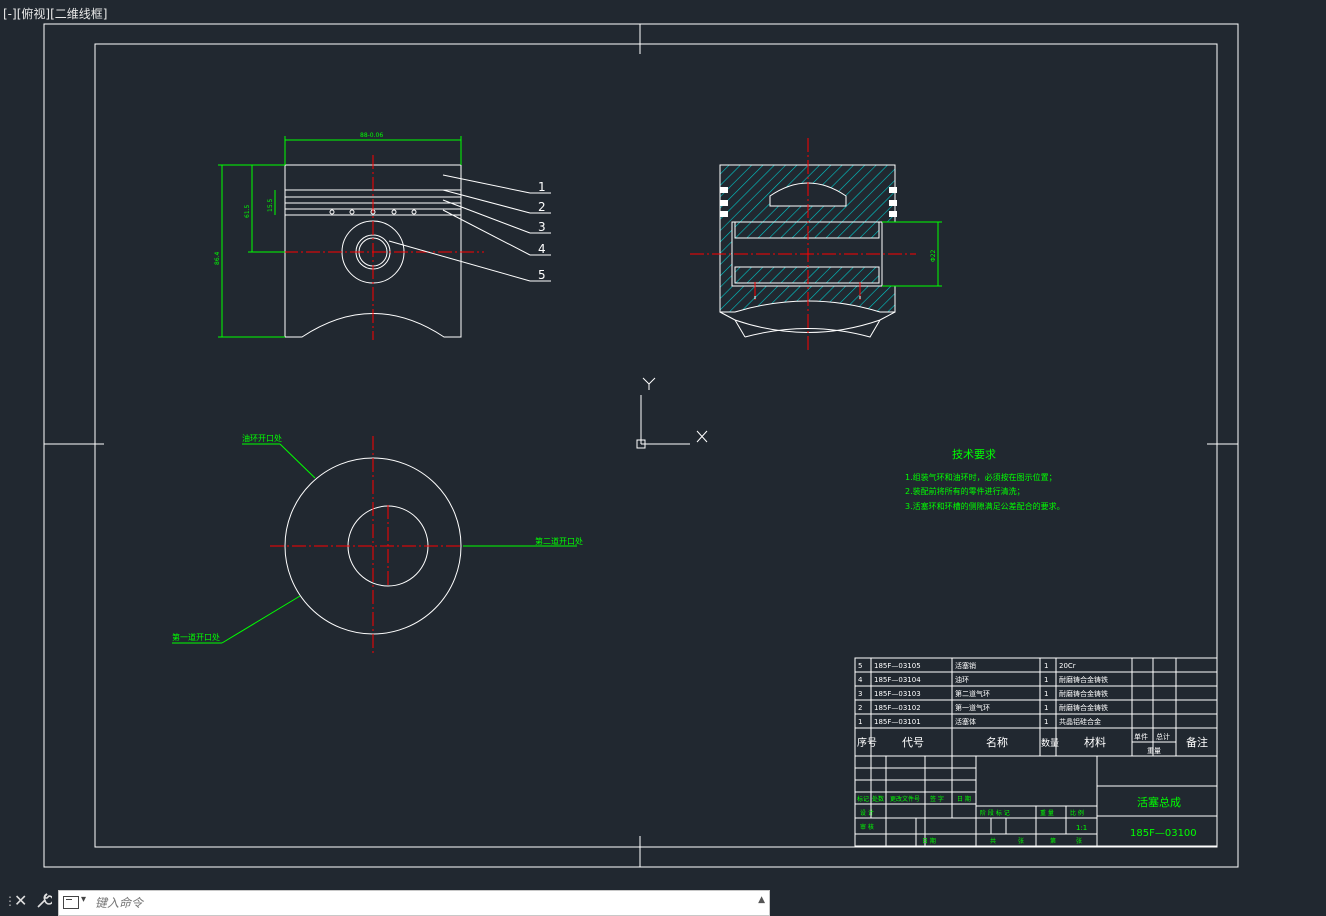  What do you see at coordinates (382, 236) in the screenshot?
I see `piston-front-view: 88-0.06 86.4 61.5 15.5 1 2 3 4 5` at bounding box center [382, 236].